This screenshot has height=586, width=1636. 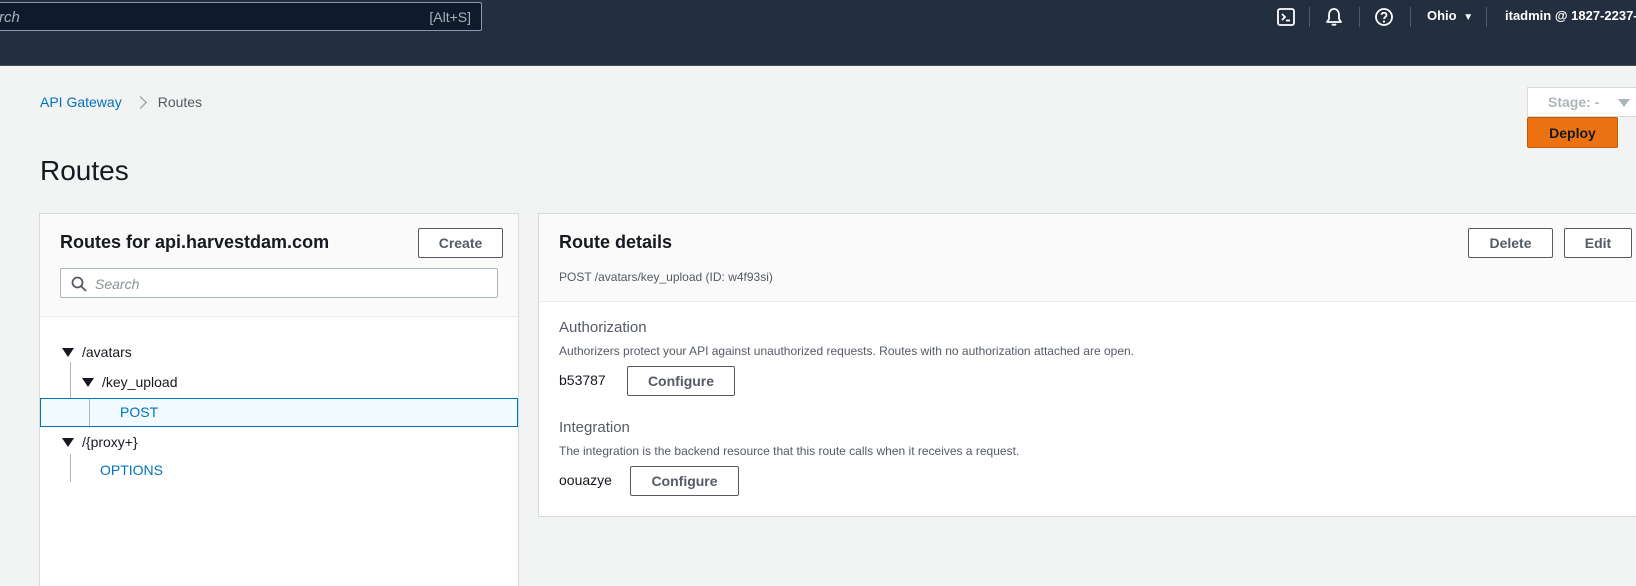 What do you see at coordinates (1572, 132) in the screenshot?
I see `deploy-button: Deploy` at bounding box center [1572, 132].